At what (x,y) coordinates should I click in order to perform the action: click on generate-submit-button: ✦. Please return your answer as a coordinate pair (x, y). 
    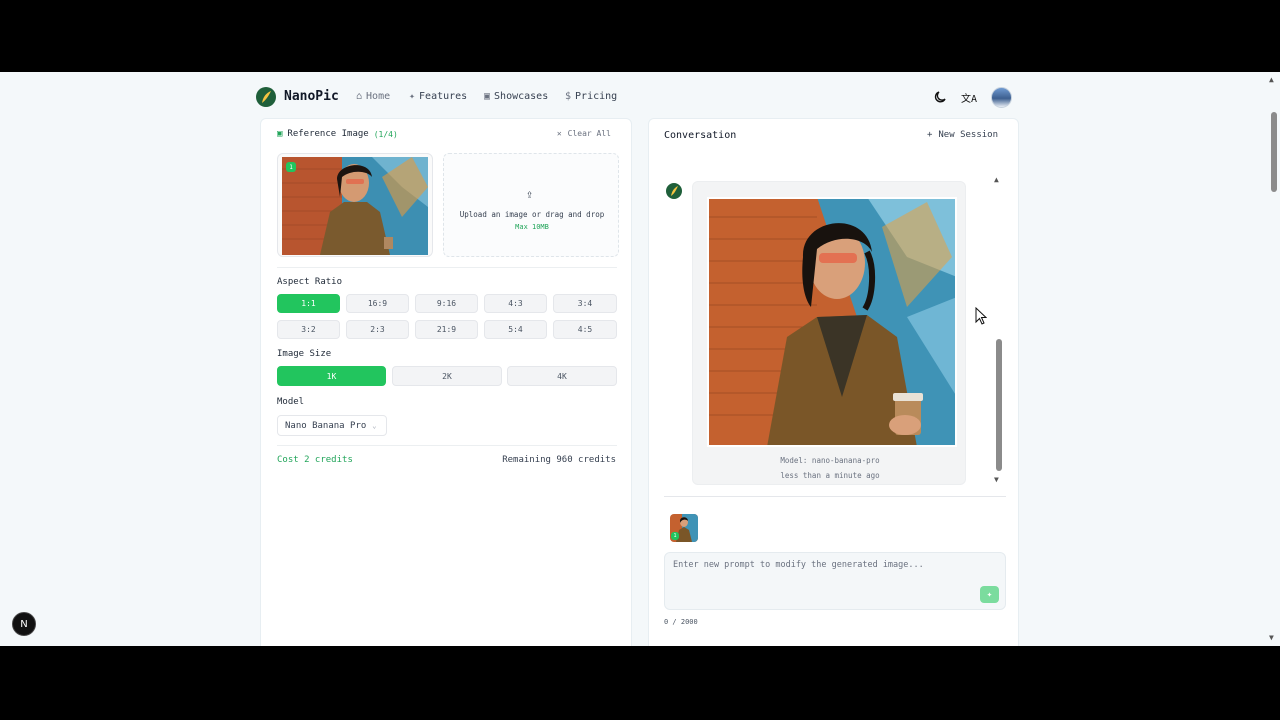
    Looking at the image, I should click on (989, 594).